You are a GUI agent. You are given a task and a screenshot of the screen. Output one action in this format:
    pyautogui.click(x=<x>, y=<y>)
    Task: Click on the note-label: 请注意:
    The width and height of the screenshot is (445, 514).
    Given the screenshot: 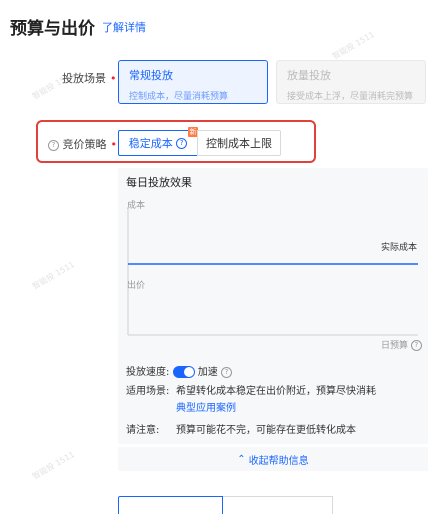 What is the action you would take?
    pyautogui.click(x=143, y=430)
    